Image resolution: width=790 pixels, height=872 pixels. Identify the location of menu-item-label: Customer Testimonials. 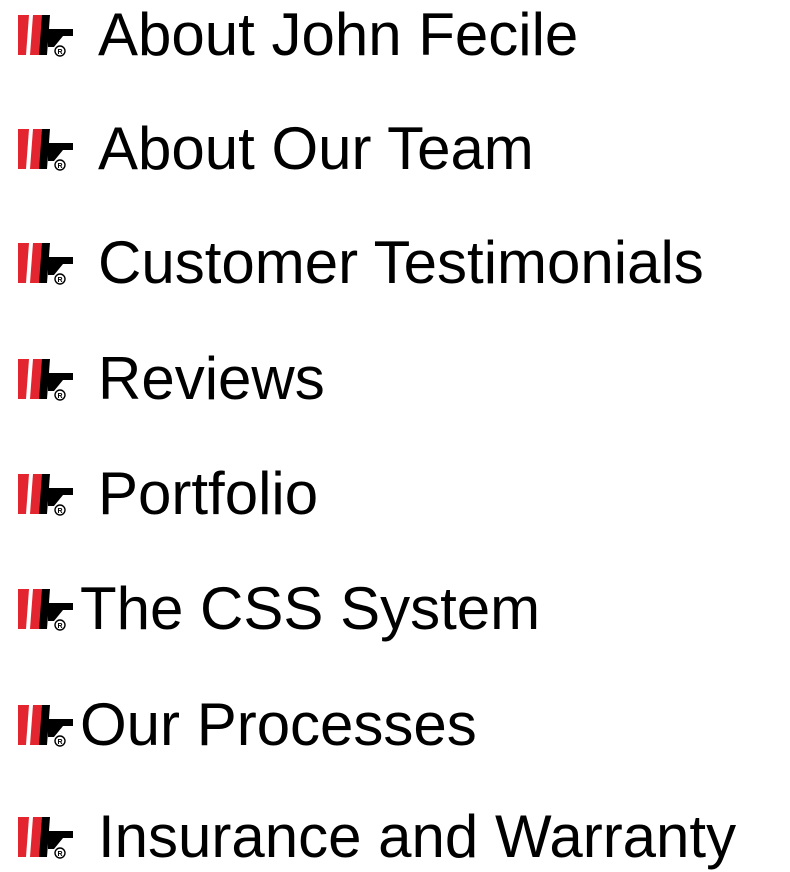
(401, 262).